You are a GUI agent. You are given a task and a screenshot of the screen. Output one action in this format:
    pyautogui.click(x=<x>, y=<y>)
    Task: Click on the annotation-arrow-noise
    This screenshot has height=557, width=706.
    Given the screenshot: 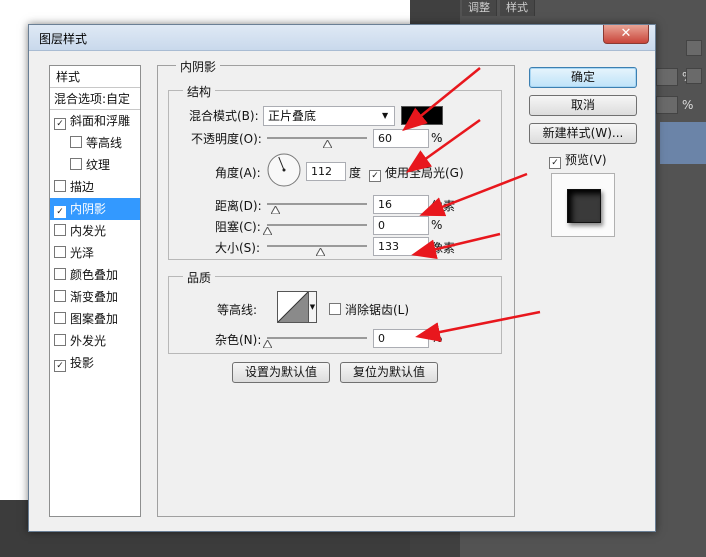 What is the action you would take?
    pyautogui.click(x=478, y=326)
    